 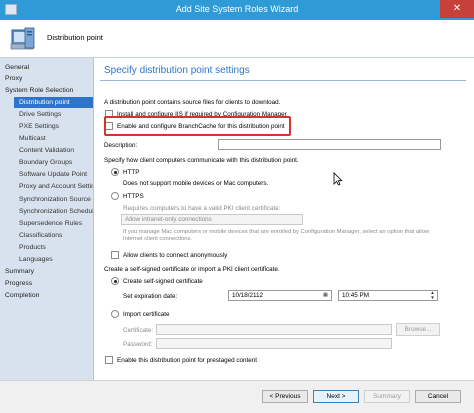 I want to click on nav-item-multicast: Multicast, so click(x=56, y=138).